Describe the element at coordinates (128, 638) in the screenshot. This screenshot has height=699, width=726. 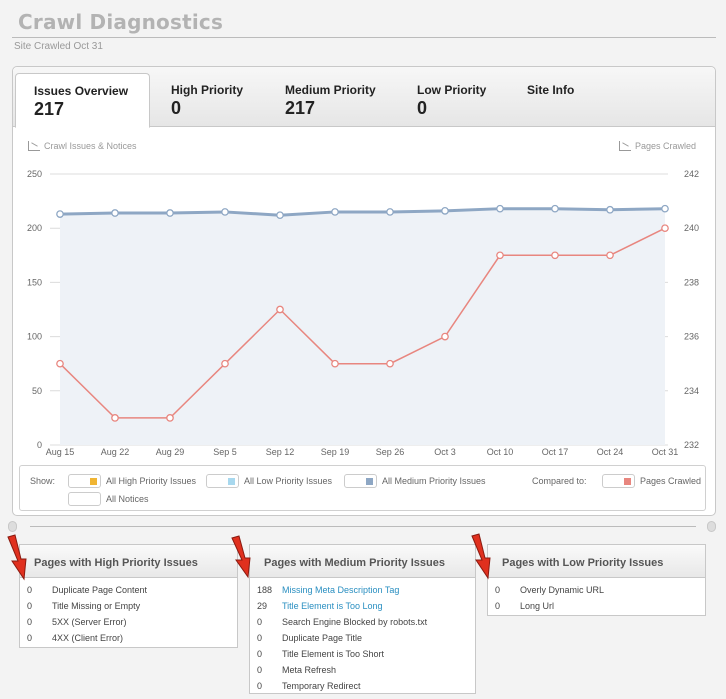
I see `issue-row: 0 4XX (Client Error)` at that location.